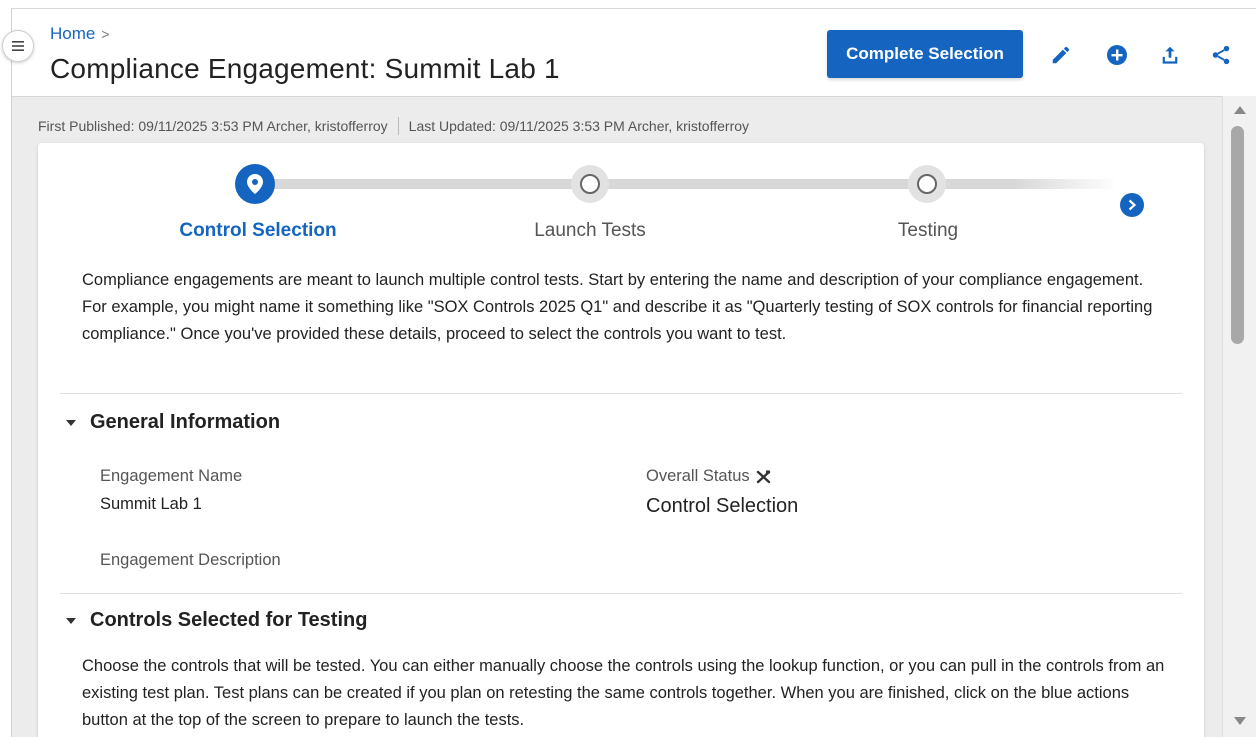  Describe the element at coordinates (190, 560) in the screenshot. I see `engagement-description-label: Engagement Description` at that location.